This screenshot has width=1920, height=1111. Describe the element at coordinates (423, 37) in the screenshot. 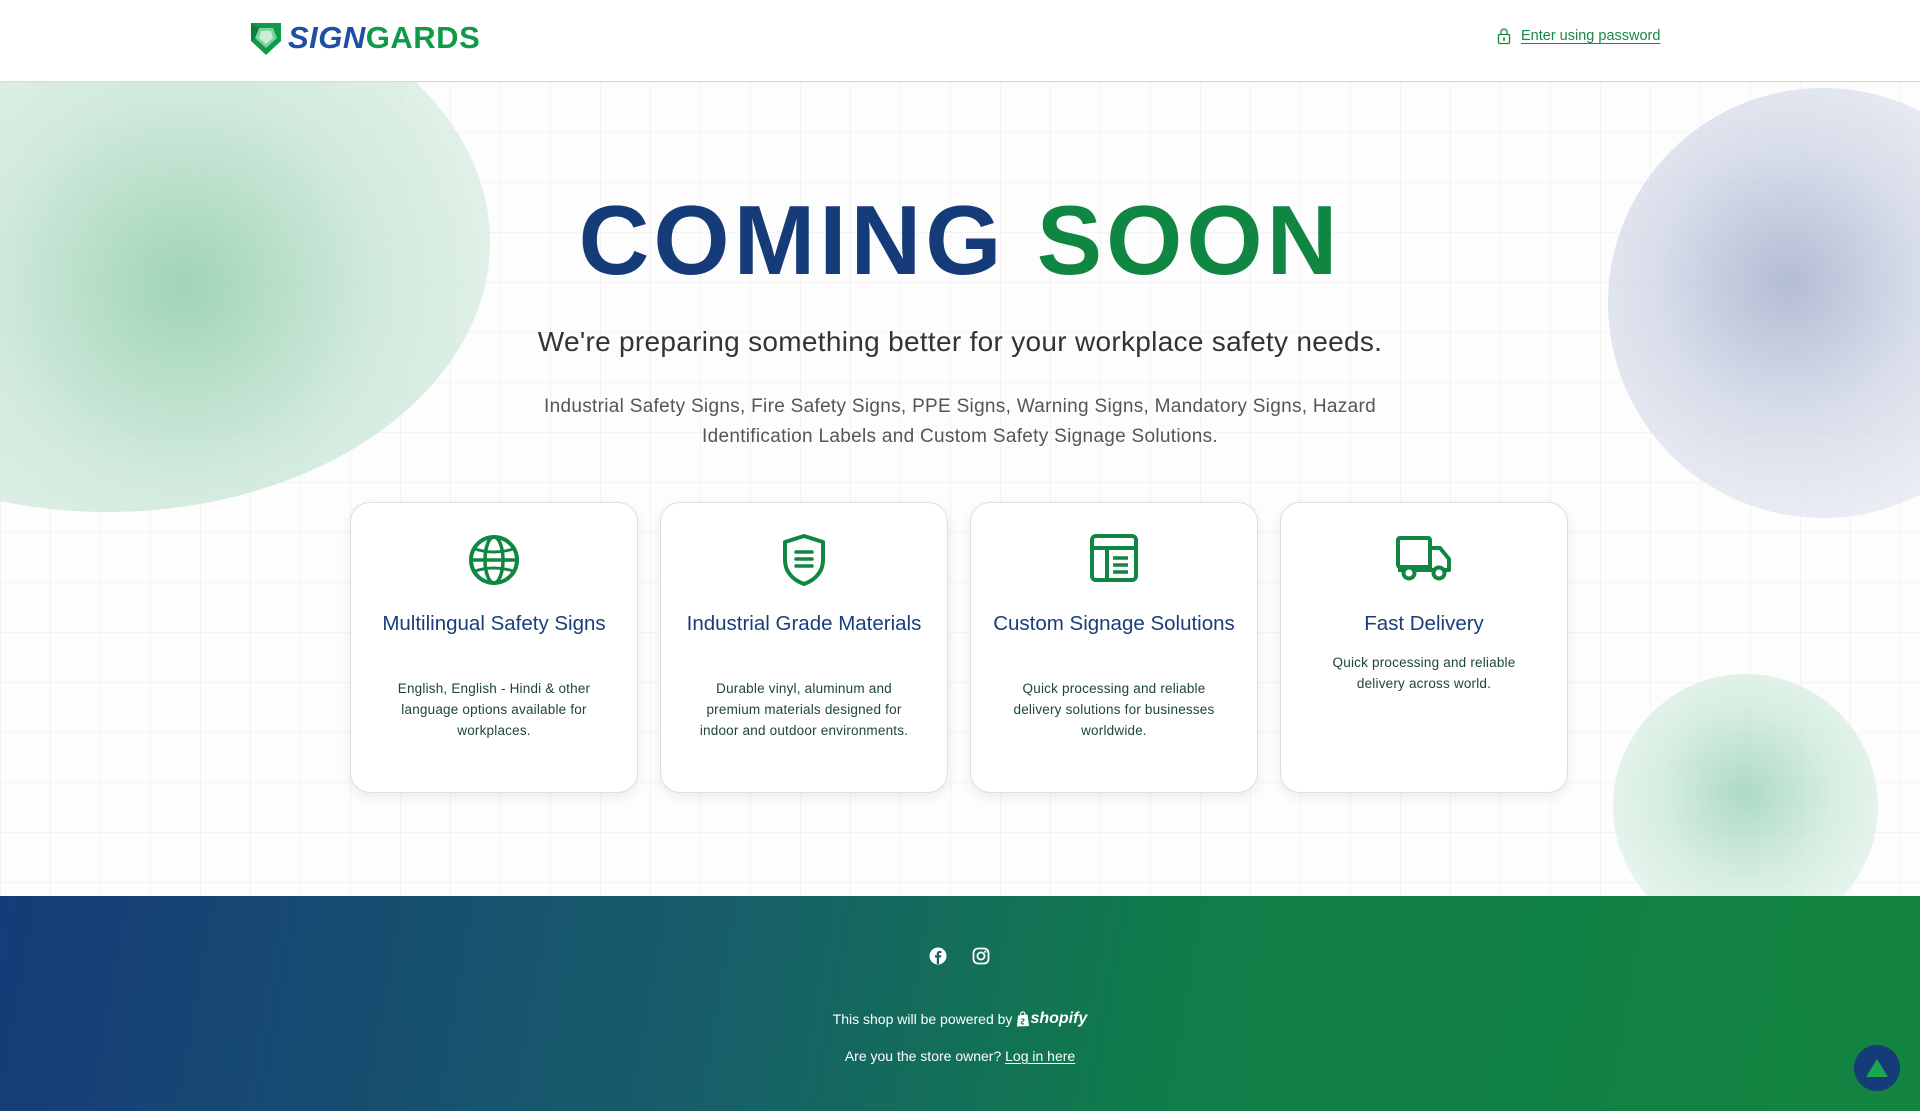

I see `logo-text-gards: GARDS` at that location.